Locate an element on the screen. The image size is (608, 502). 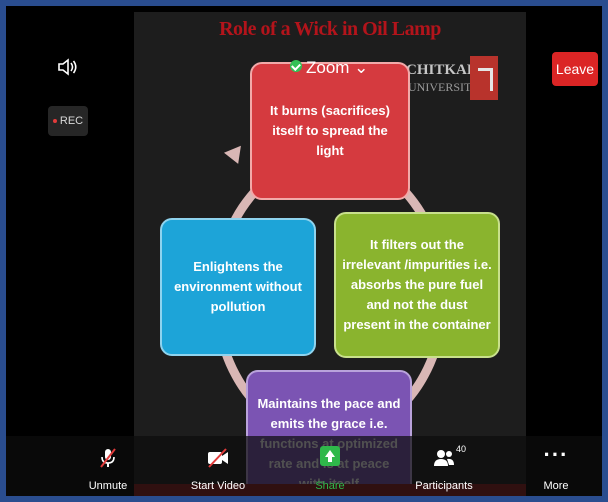
more-button: ··· More is located at coordinates (556, 466).